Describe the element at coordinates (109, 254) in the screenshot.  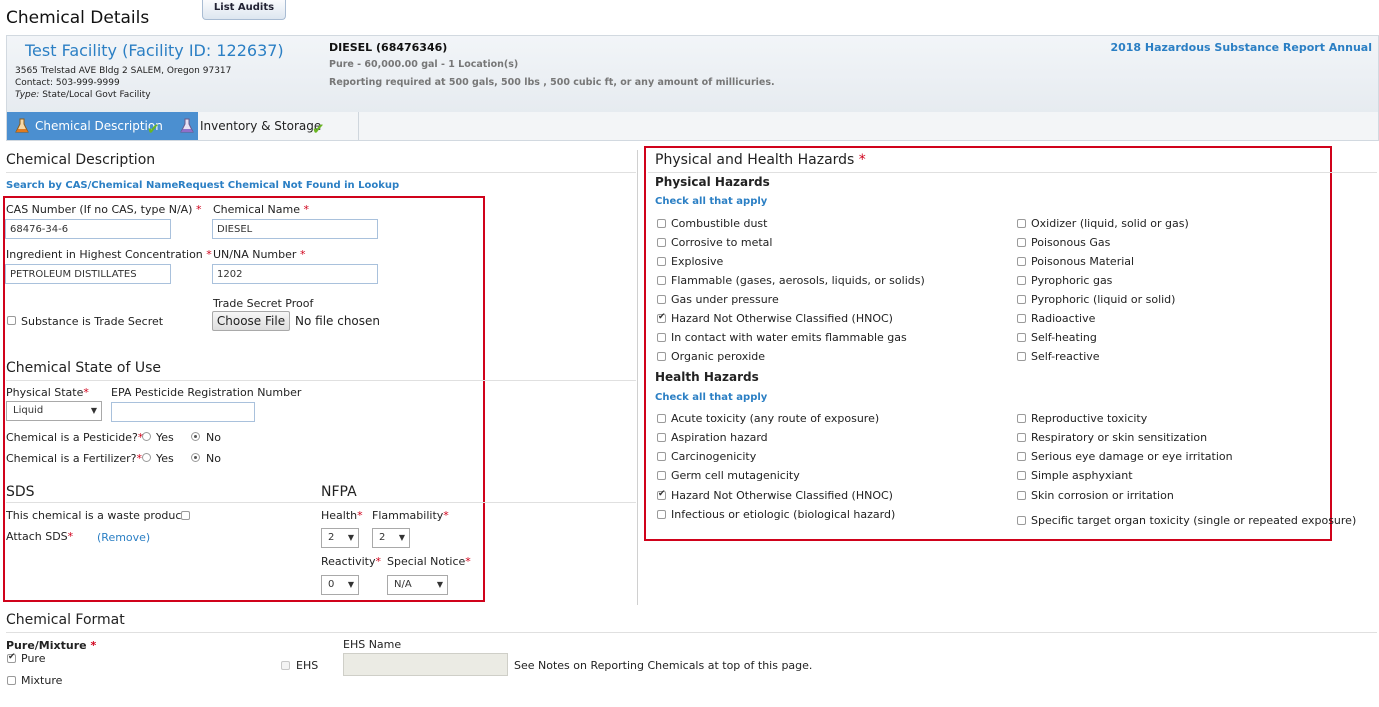
I see `ingredient-label: Ingredient in Highest Concentration *` at that location.